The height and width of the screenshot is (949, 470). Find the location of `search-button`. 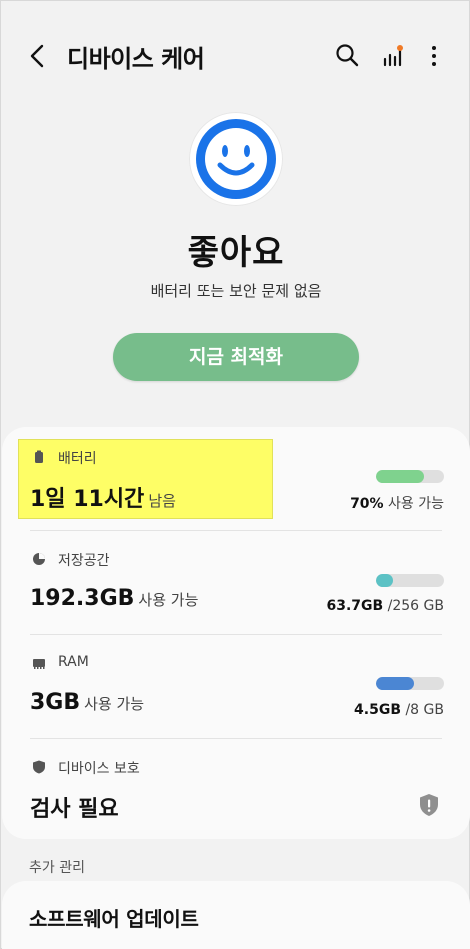

search-button is located at coordinates (348, 56).